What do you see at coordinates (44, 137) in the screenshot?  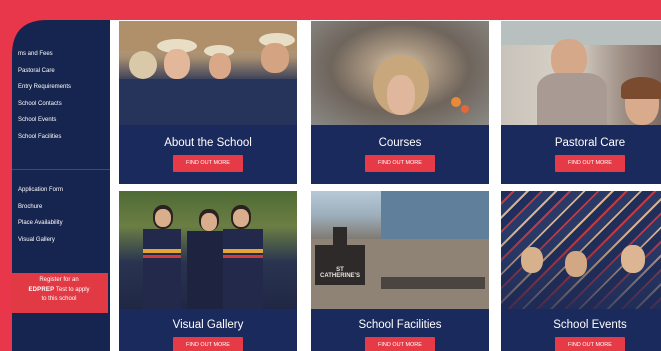 I see `sidebar-item-school-facilities: School Facilities` at bounding box center [44, 137].